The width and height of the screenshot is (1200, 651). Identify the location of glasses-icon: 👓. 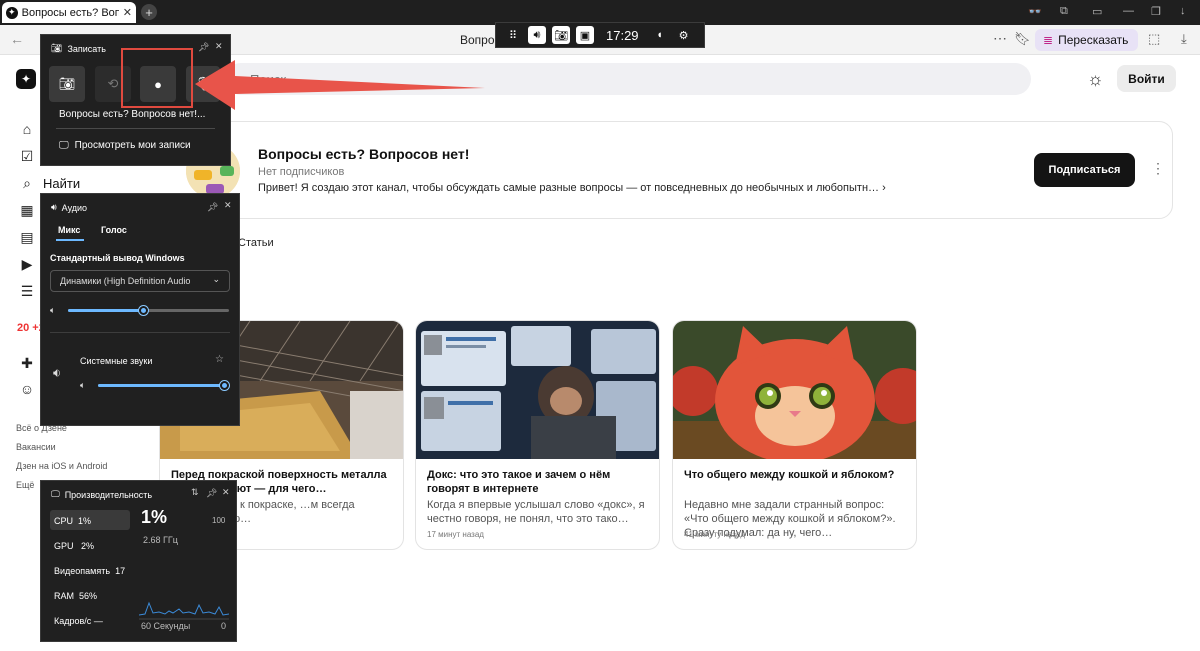
(1035, 11).